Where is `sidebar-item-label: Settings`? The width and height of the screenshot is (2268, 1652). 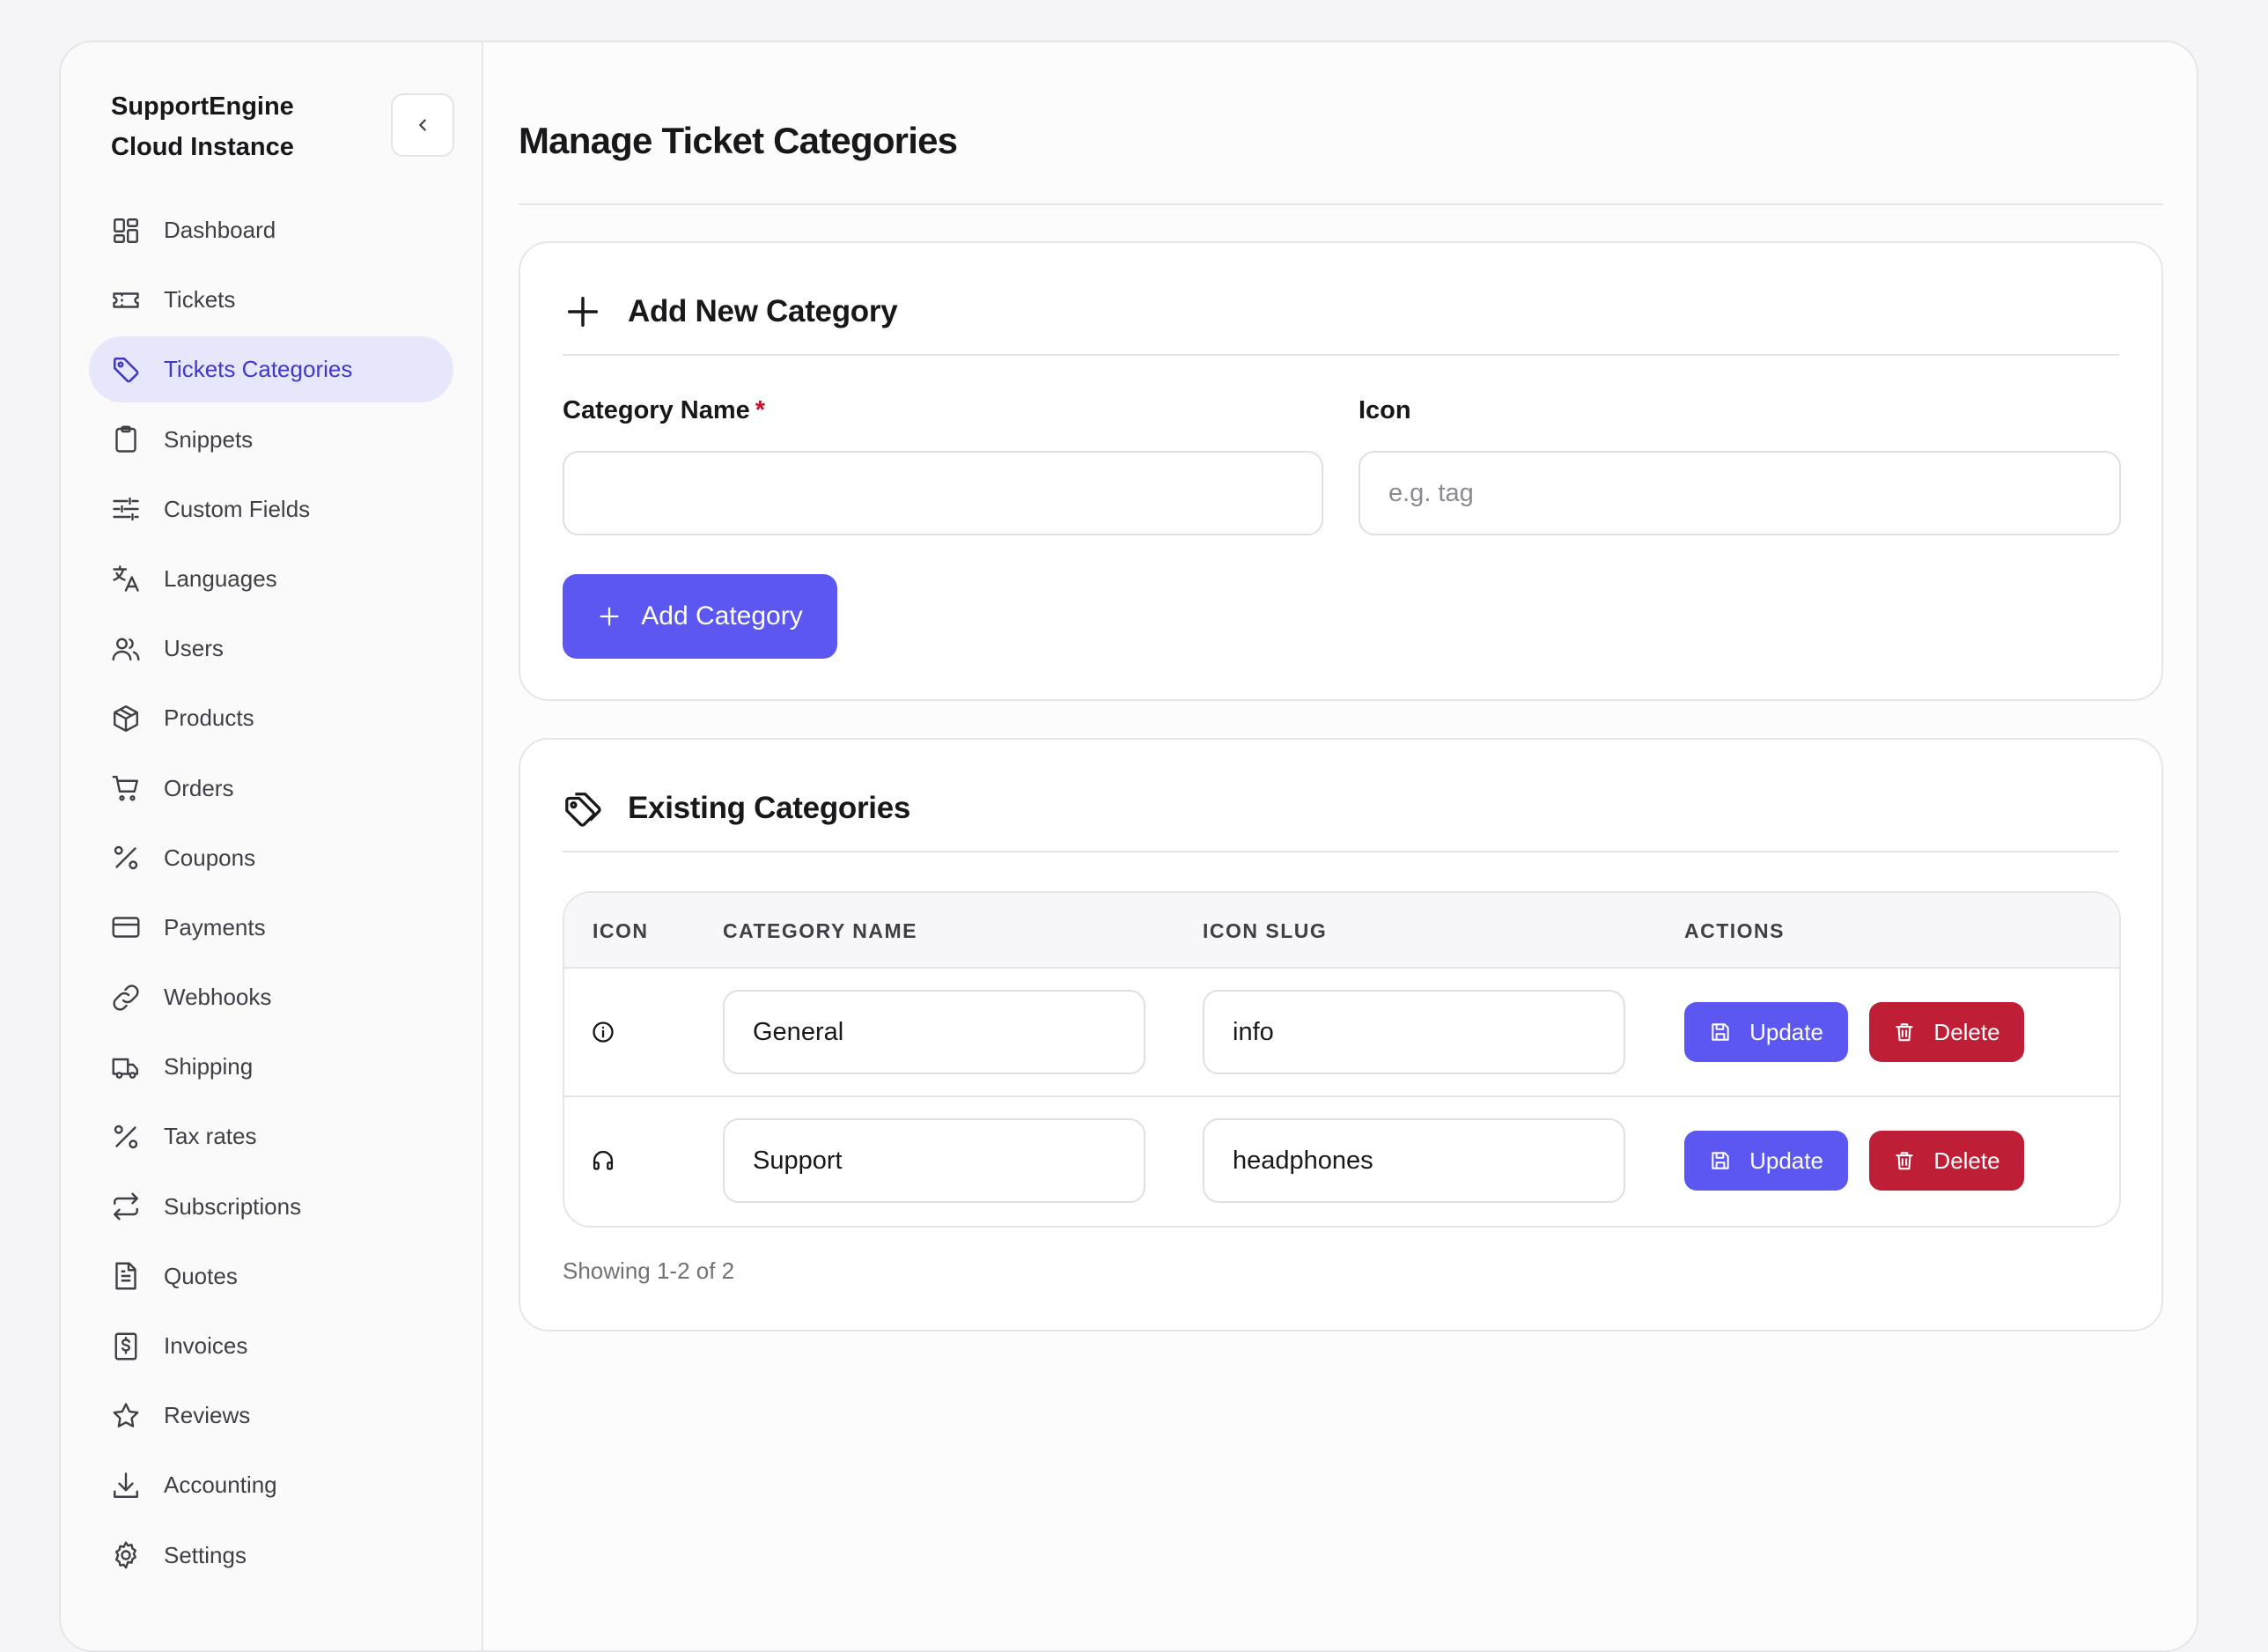
sidebar-item-label: Settings is located at coordinates (205, 1555).